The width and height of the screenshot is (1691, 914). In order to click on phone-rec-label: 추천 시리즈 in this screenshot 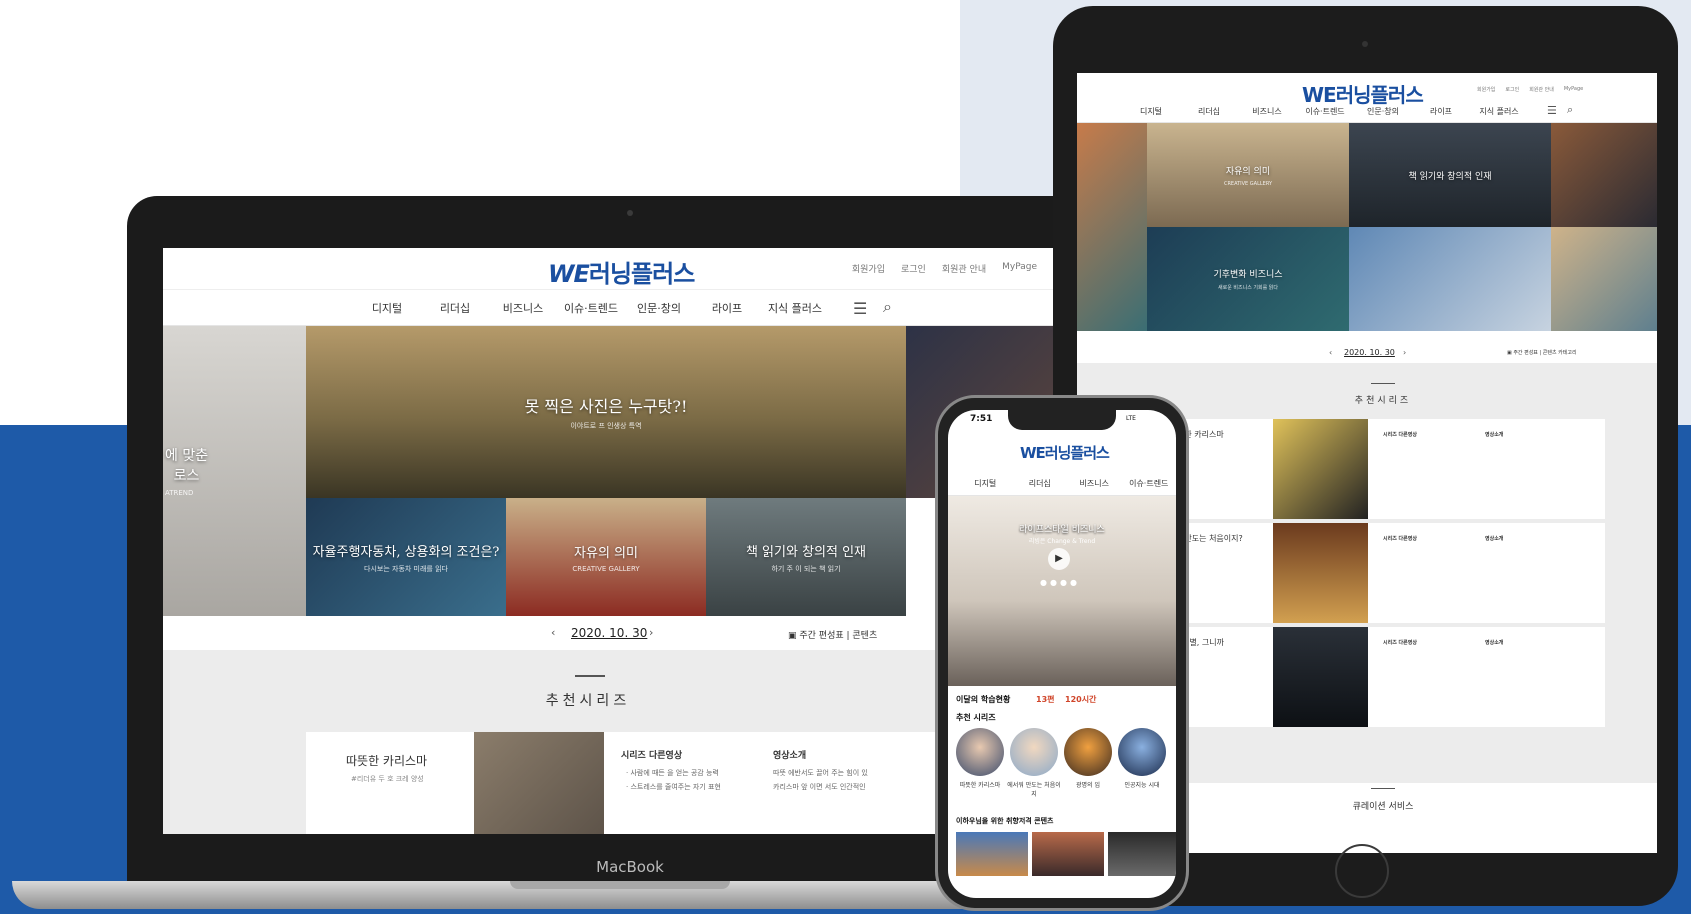, I will do `click(976, 717)`.